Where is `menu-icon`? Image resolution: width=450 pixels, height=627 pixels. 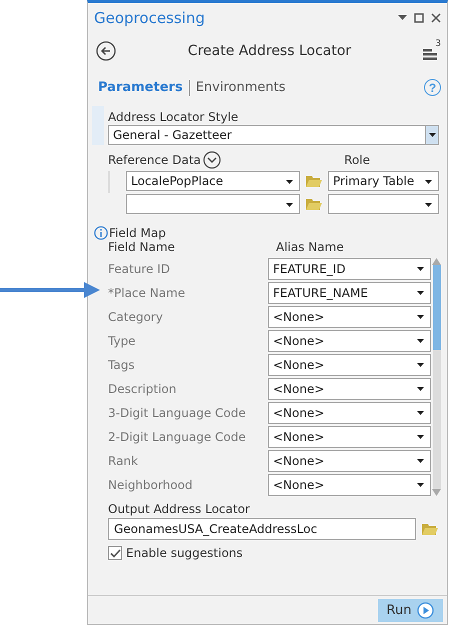
menu-icon is located at coordinates (430, 54).